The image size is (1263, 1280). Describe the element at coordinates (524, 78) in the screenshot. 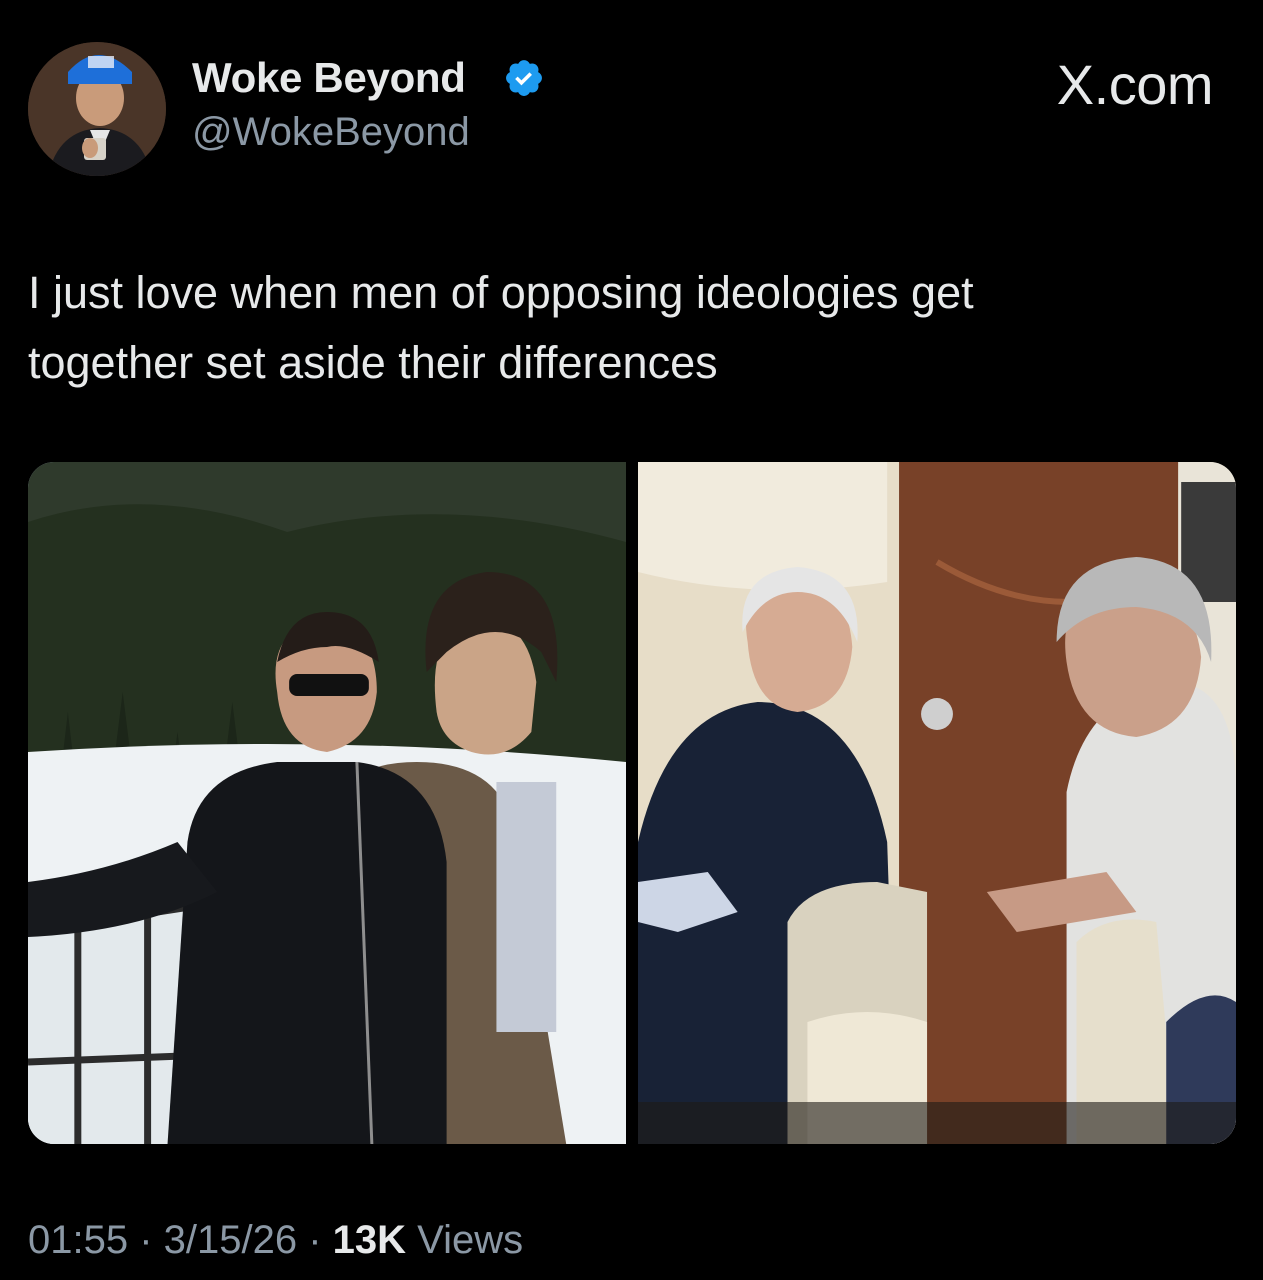

I see `verified-badge-icon` at that location.